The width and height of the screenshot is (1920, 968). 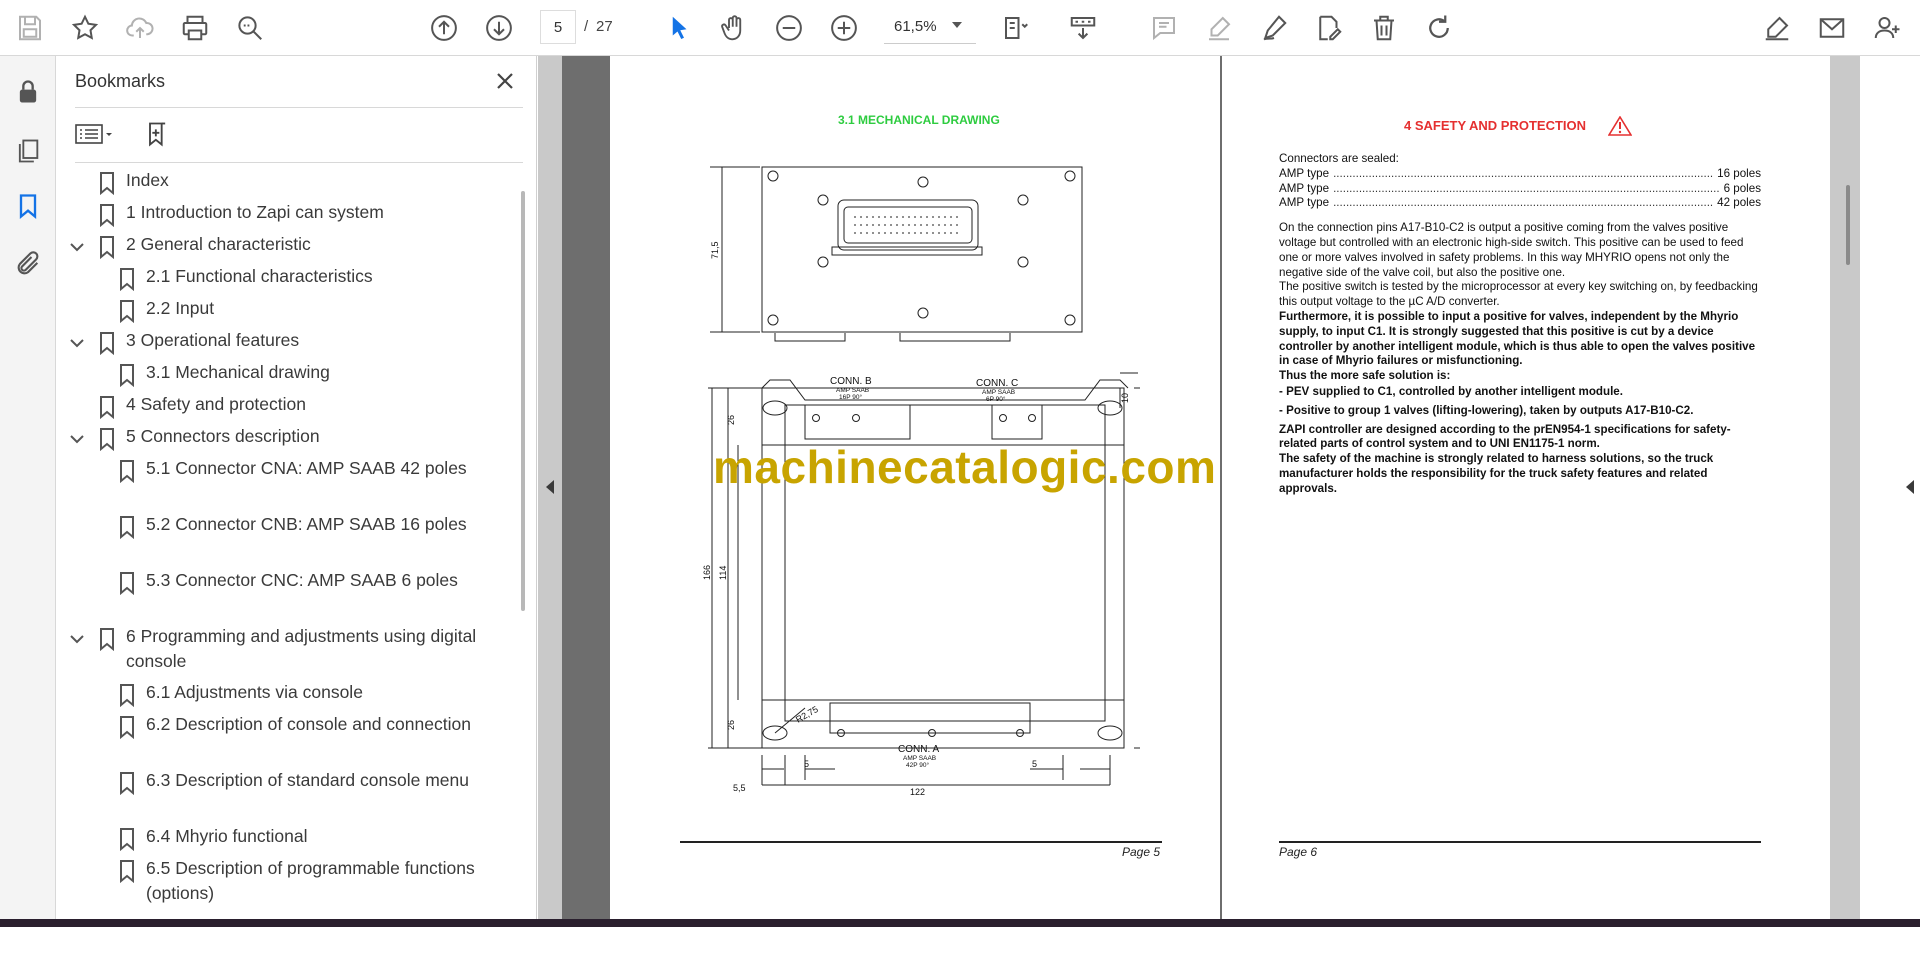 What do you see at coordinates (852, 390) in the screenshot?
I see `conn-b-sub1: AMP SAAB` at bounding box center [852, 390].